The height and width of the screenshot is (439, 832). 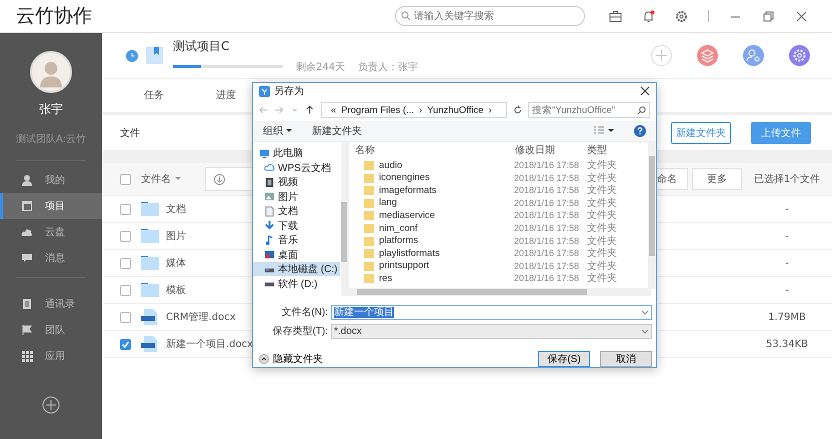 What do you see at coordinates (269, 196) in the screenshot?
I see `picture-icon` at bounding box center [269, 196].